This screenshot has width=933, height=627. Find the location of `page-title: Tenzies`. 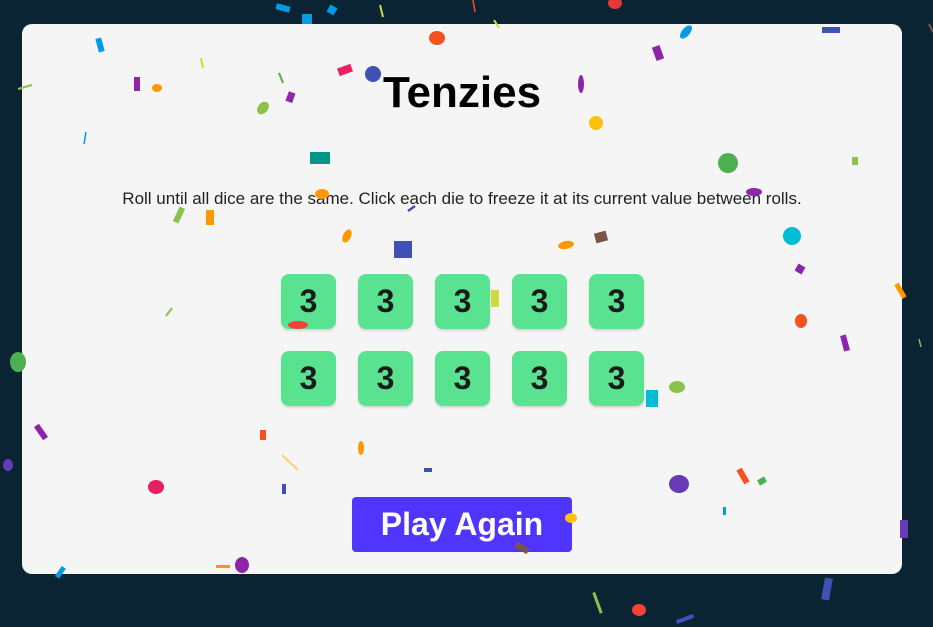

page-title: Tenzies is located at coordinates (462, 92).